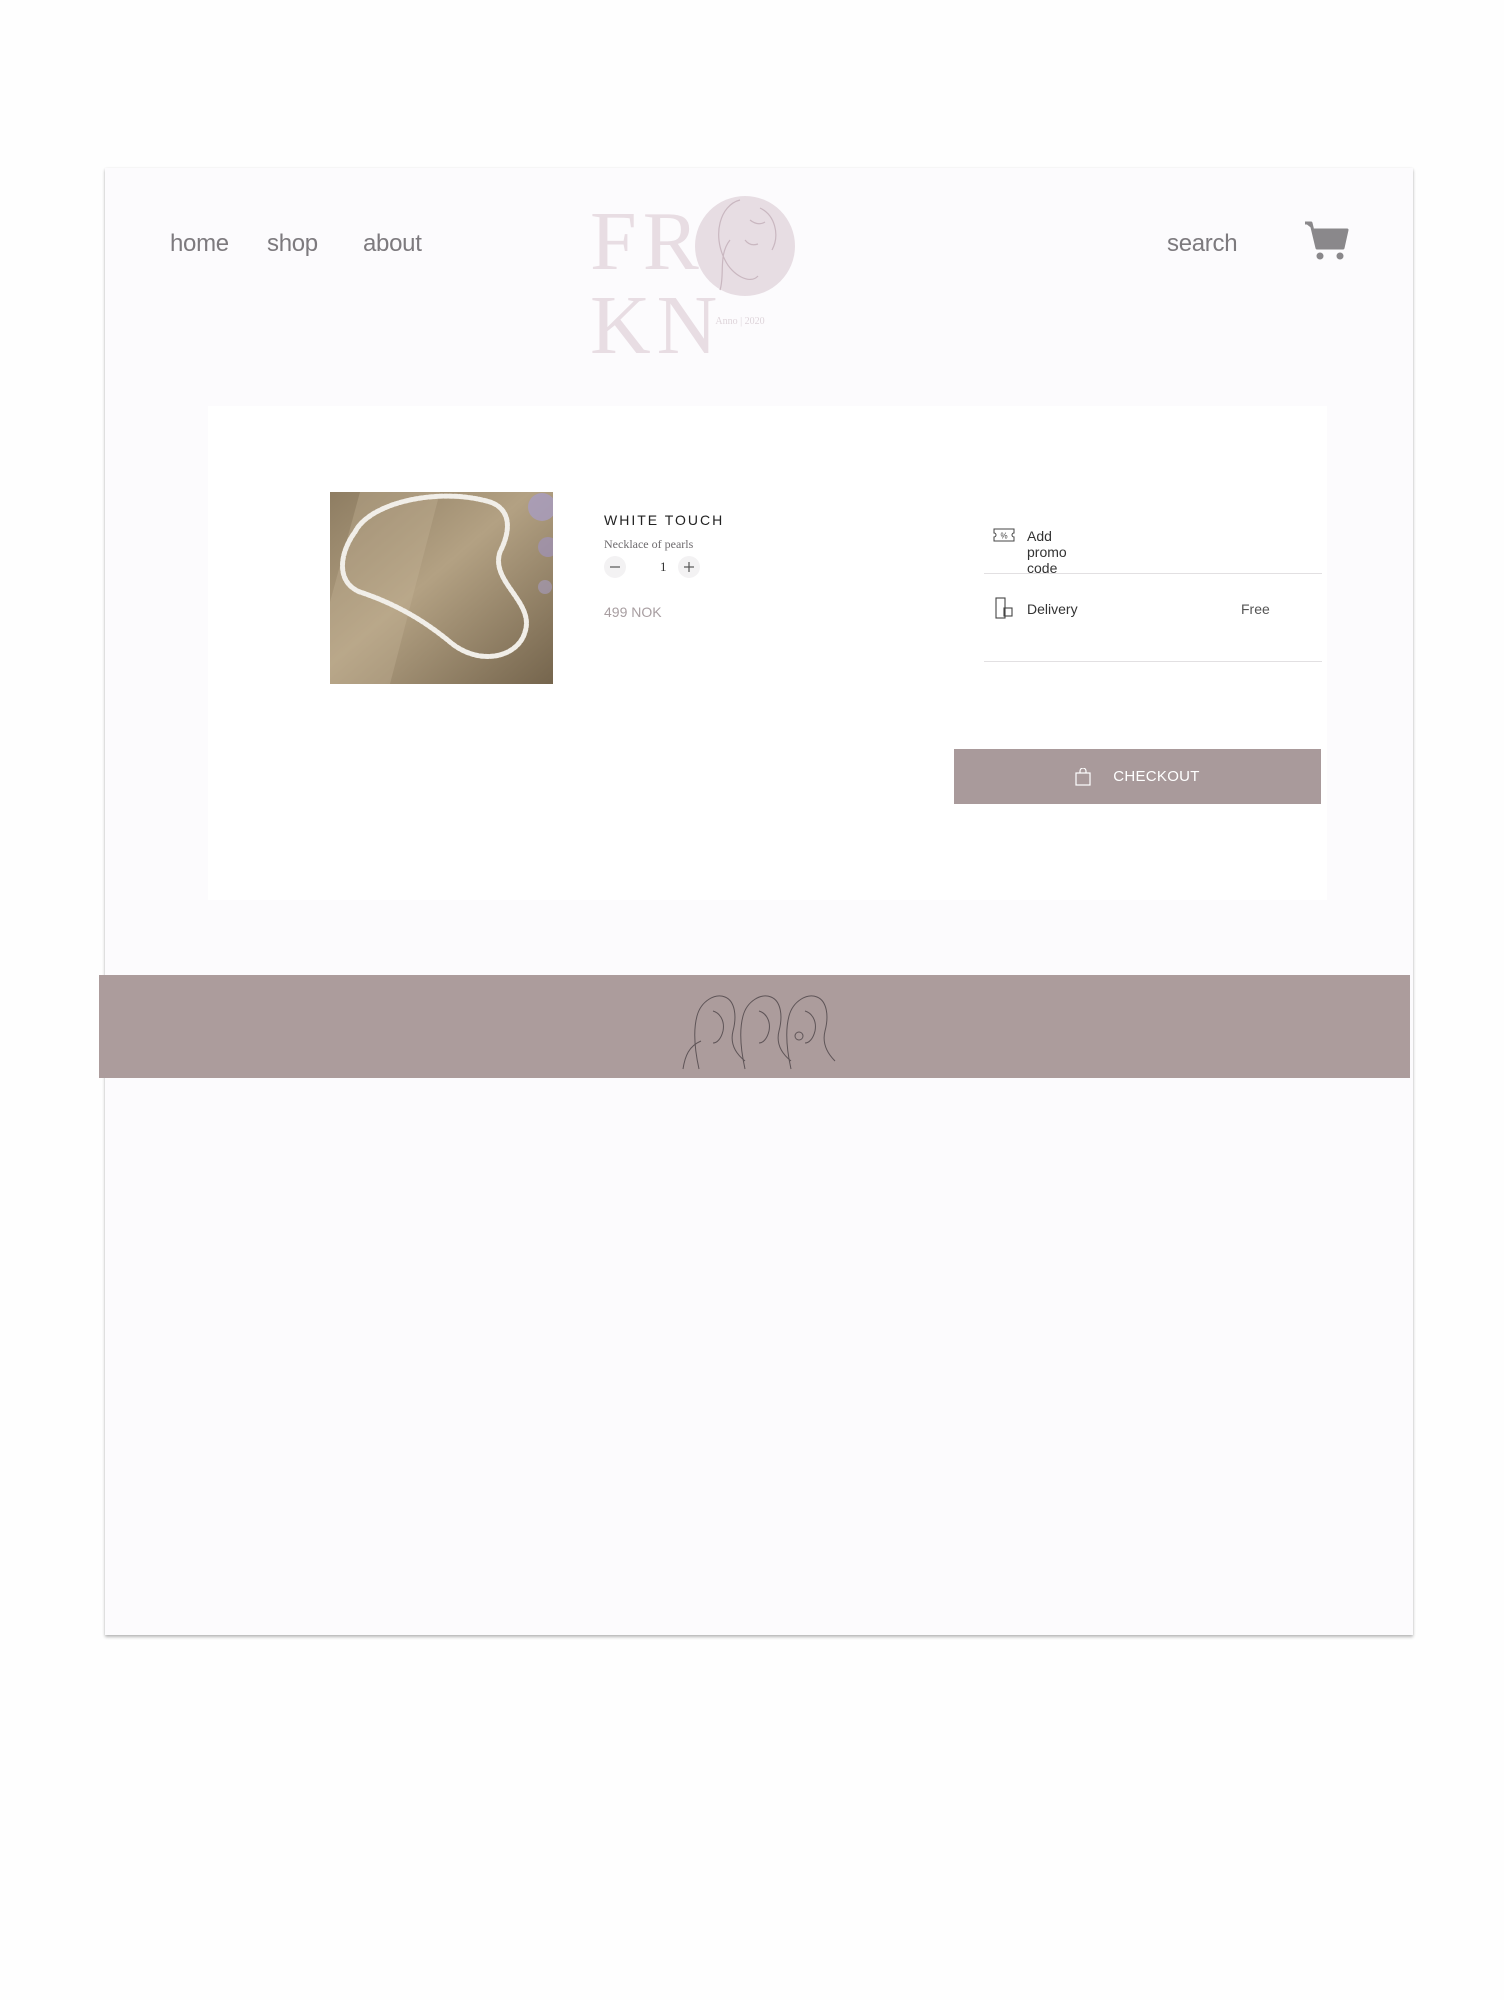  What do you see at coordinates (392, 244) in the screenshot?
I see `nav-about-link: about` at bounding box center [392, 244].